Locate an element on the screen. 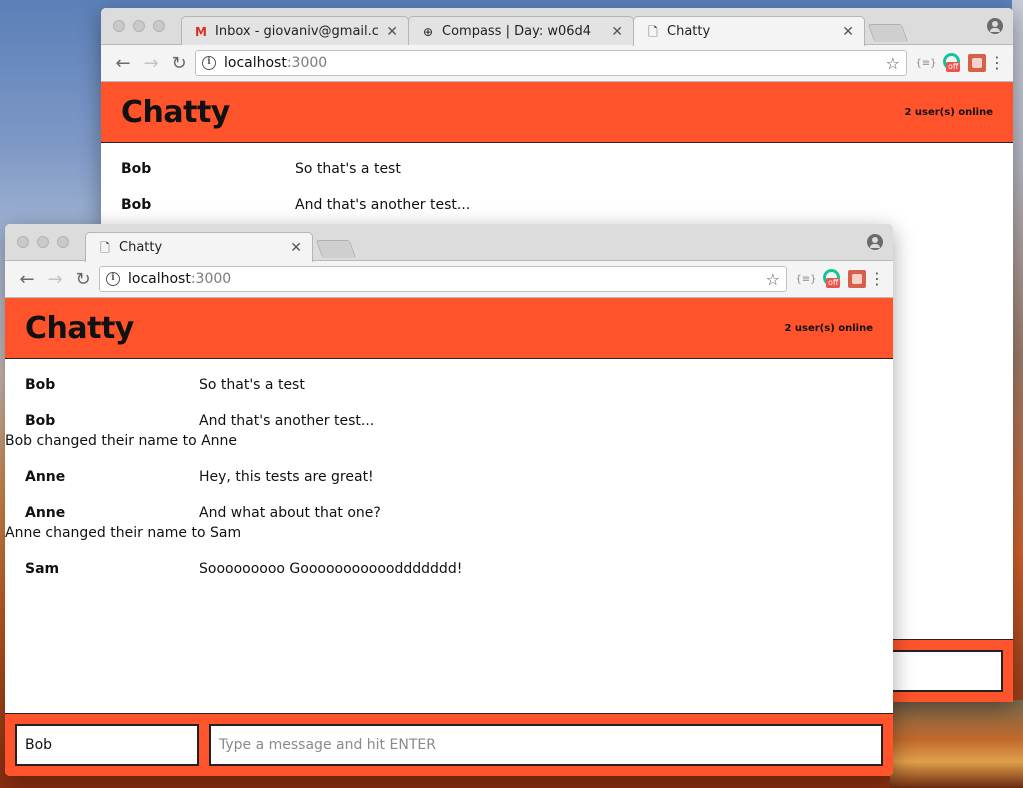  message: Sam Sooooooooo Goooooooooooddddddd! is located at coordinates (449, 569).